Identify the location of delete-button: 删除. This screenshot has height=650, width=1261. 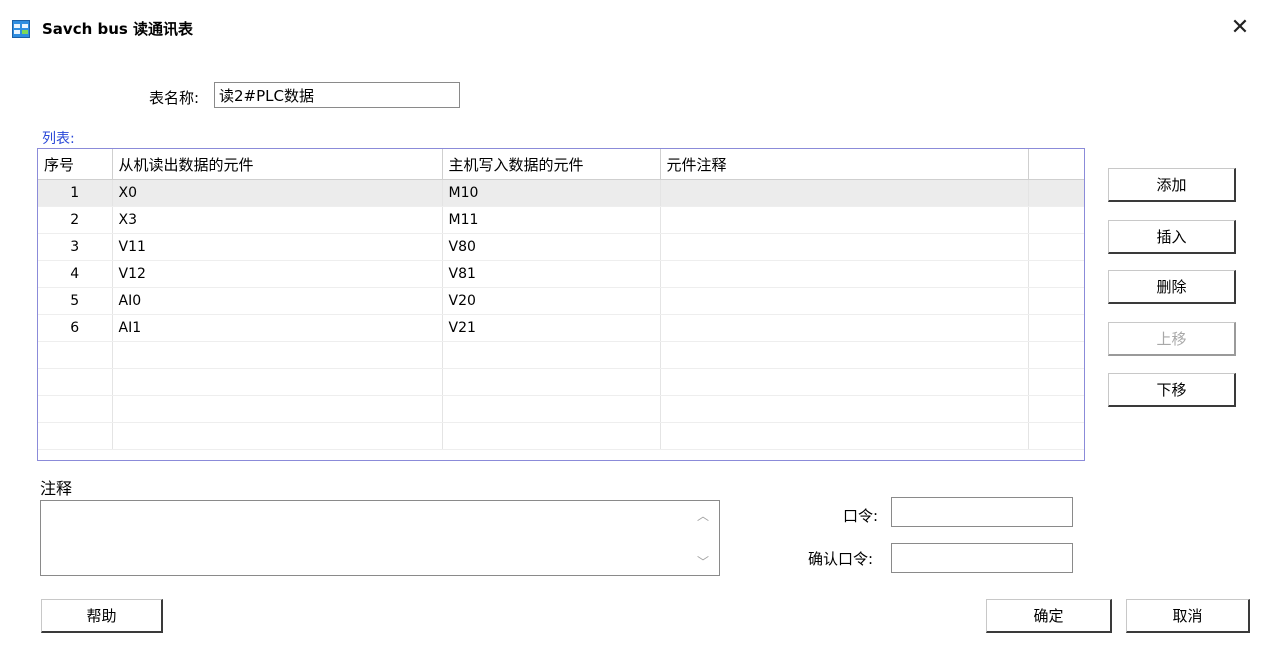
(1172, 287).